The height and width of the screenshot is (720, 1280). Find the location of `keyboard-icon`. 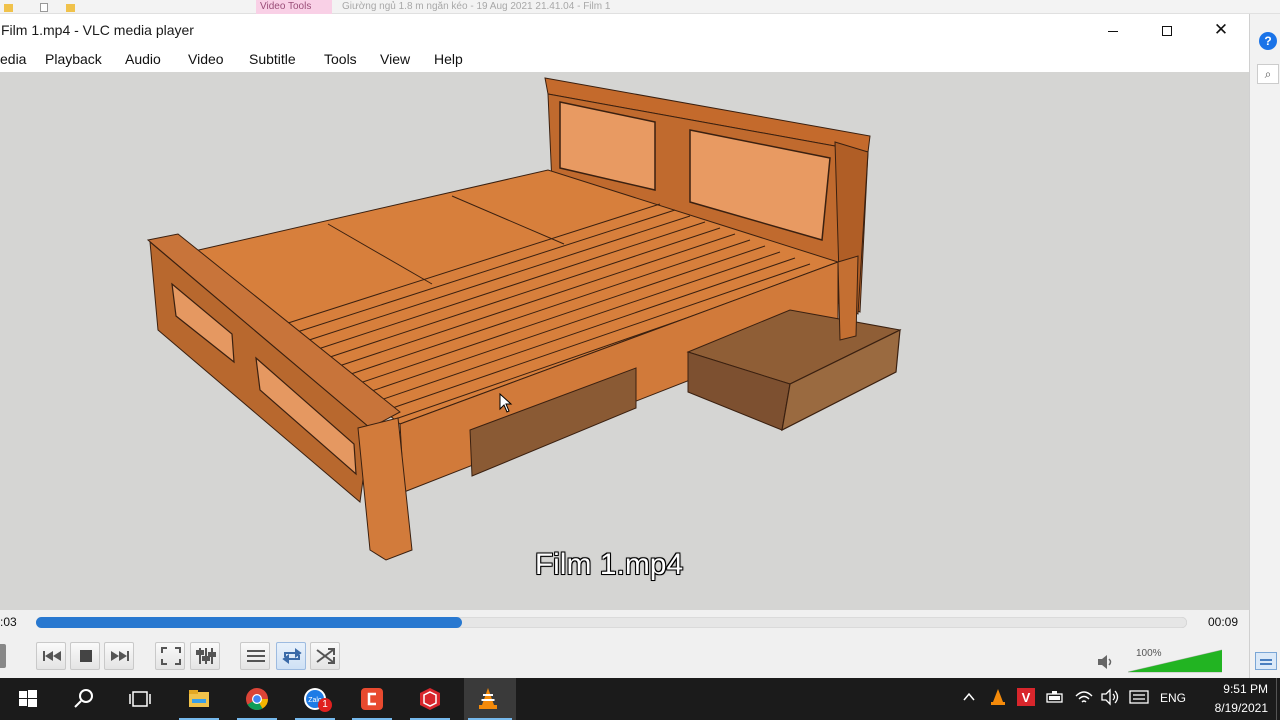

keyboard-icon is located at coordinates (1139, 697).